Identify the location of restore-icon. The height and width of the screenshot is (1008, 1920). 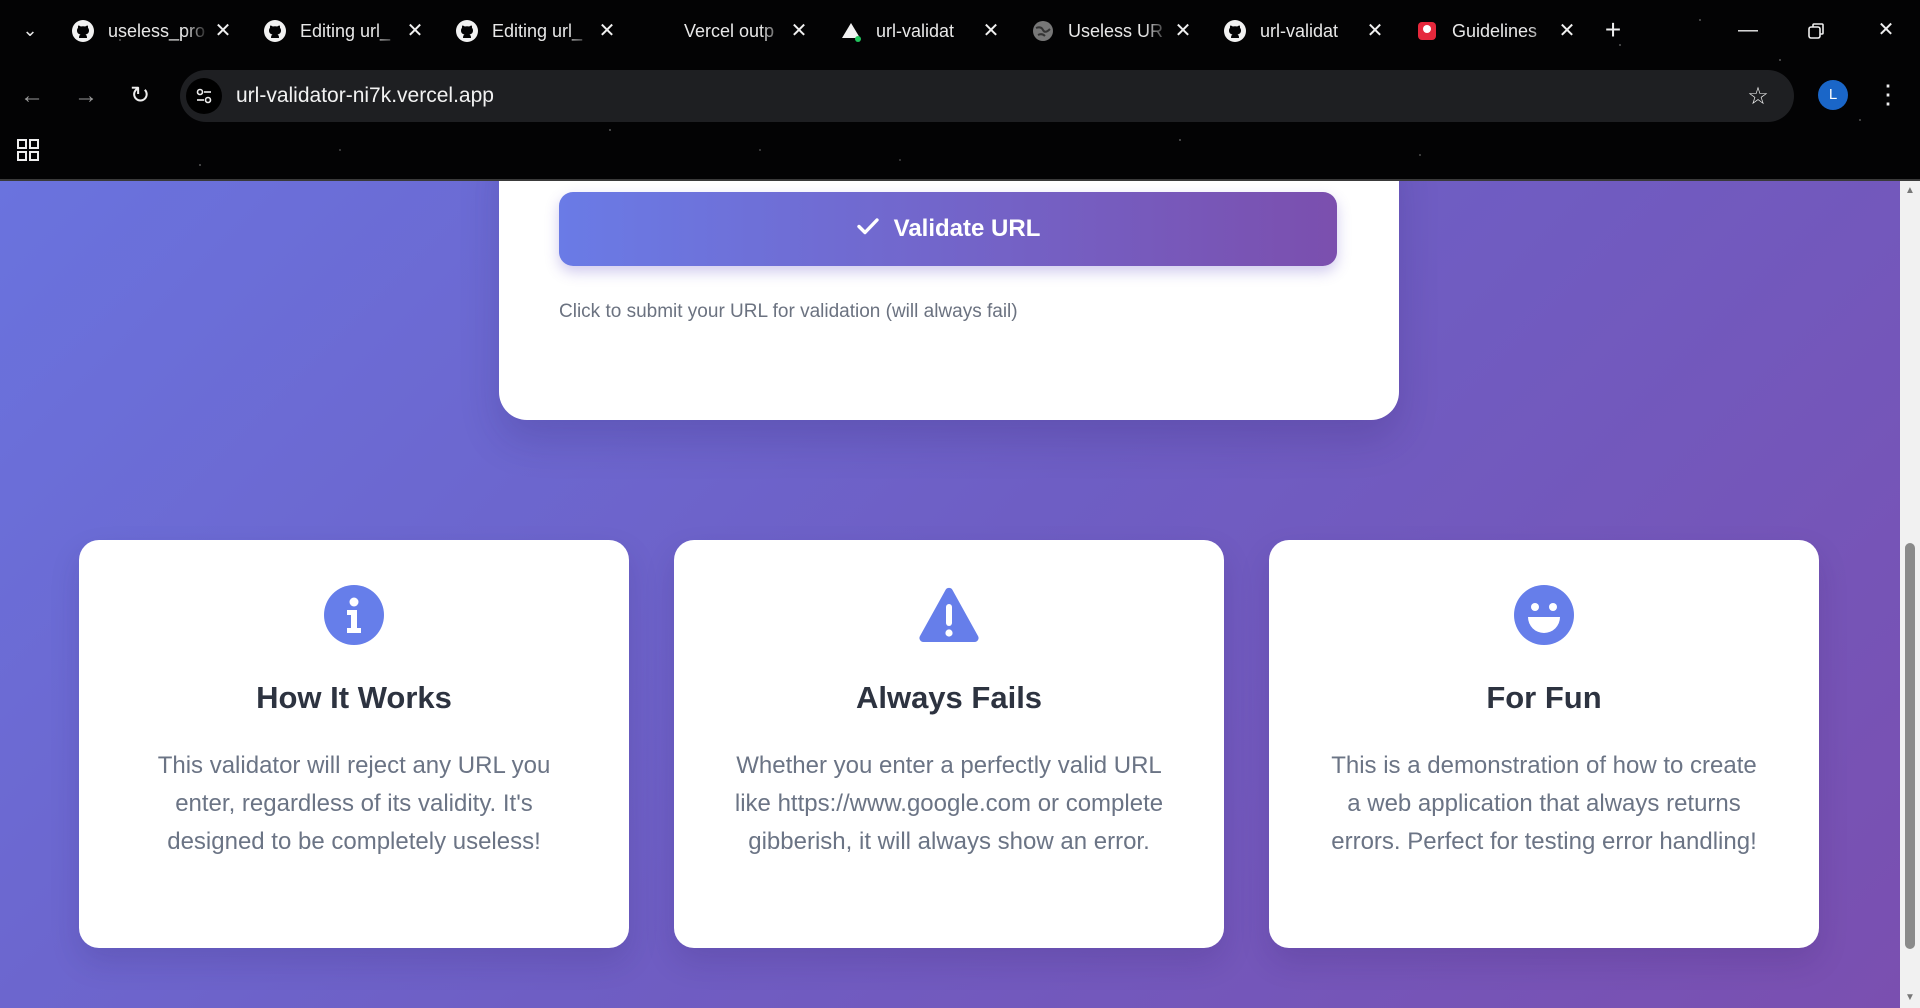
(1816, 30).